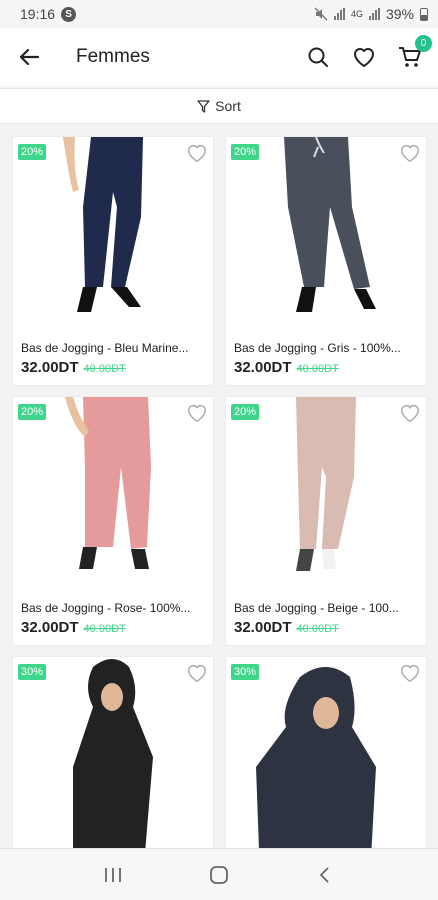 The width and height of the screenshot is (438, 900). I want to click on home-icon, so click(219, 875).